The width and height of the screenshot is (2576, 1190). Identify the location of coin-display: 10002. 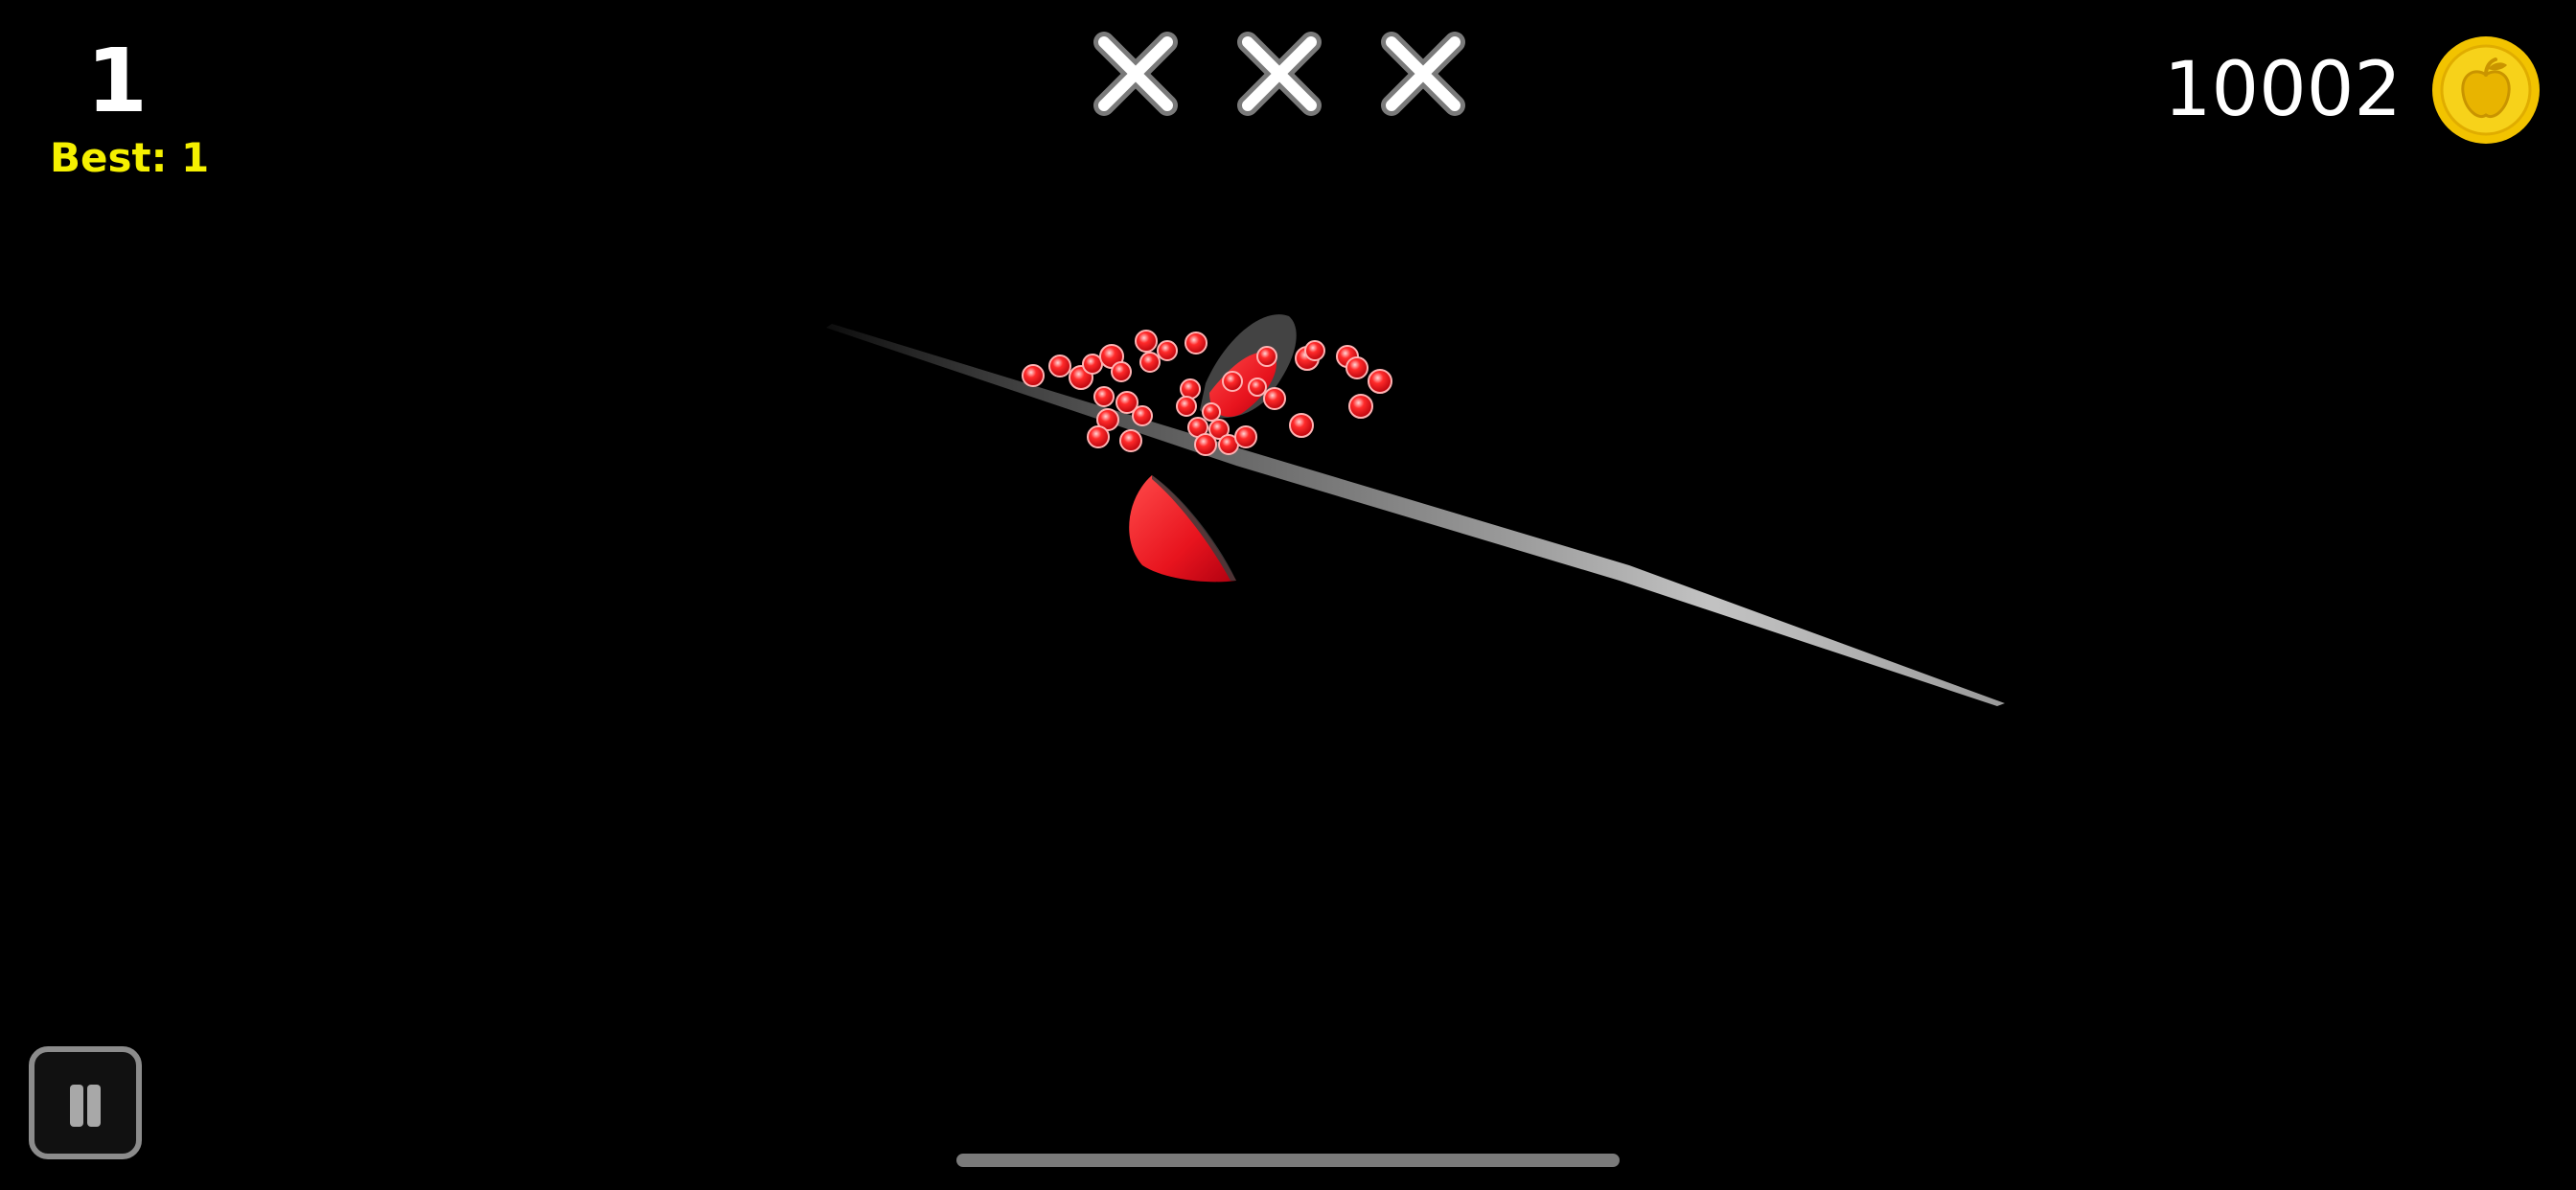
(2353, 90).